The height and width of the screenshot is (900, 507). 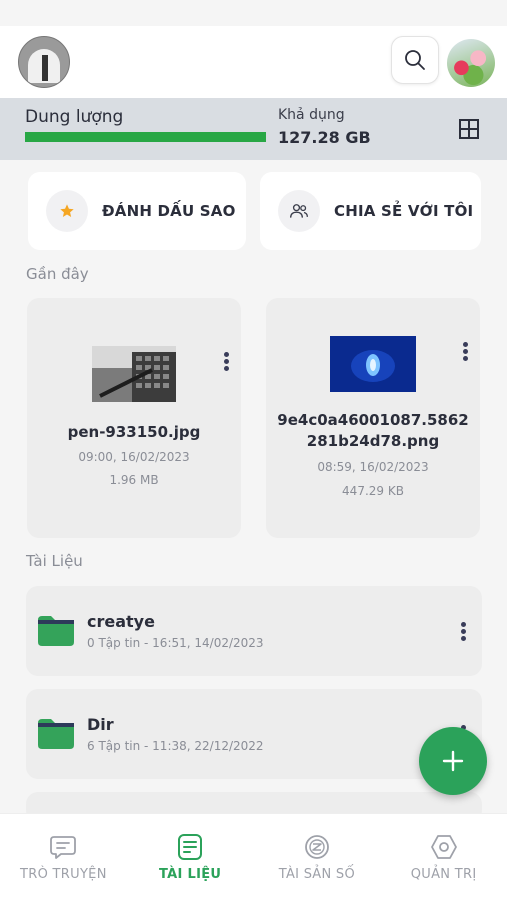 I want to click on status-bar, so click(x=253, y=13).